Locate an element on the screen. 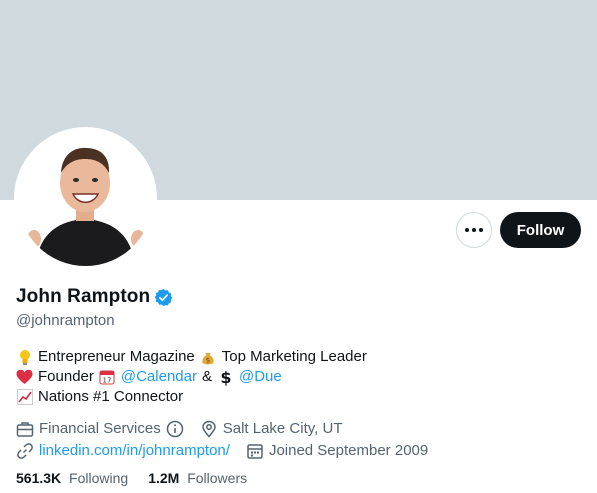 The width and height of the screenshot is (597, 493). info-icon is located at coordinates (175, 429).